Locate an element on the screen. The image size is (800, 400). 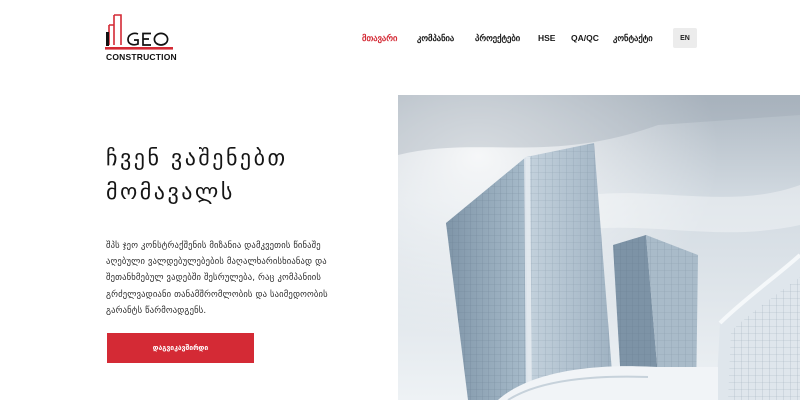
nav-item-projects: პროექტები is located at coordinates (497, 38).